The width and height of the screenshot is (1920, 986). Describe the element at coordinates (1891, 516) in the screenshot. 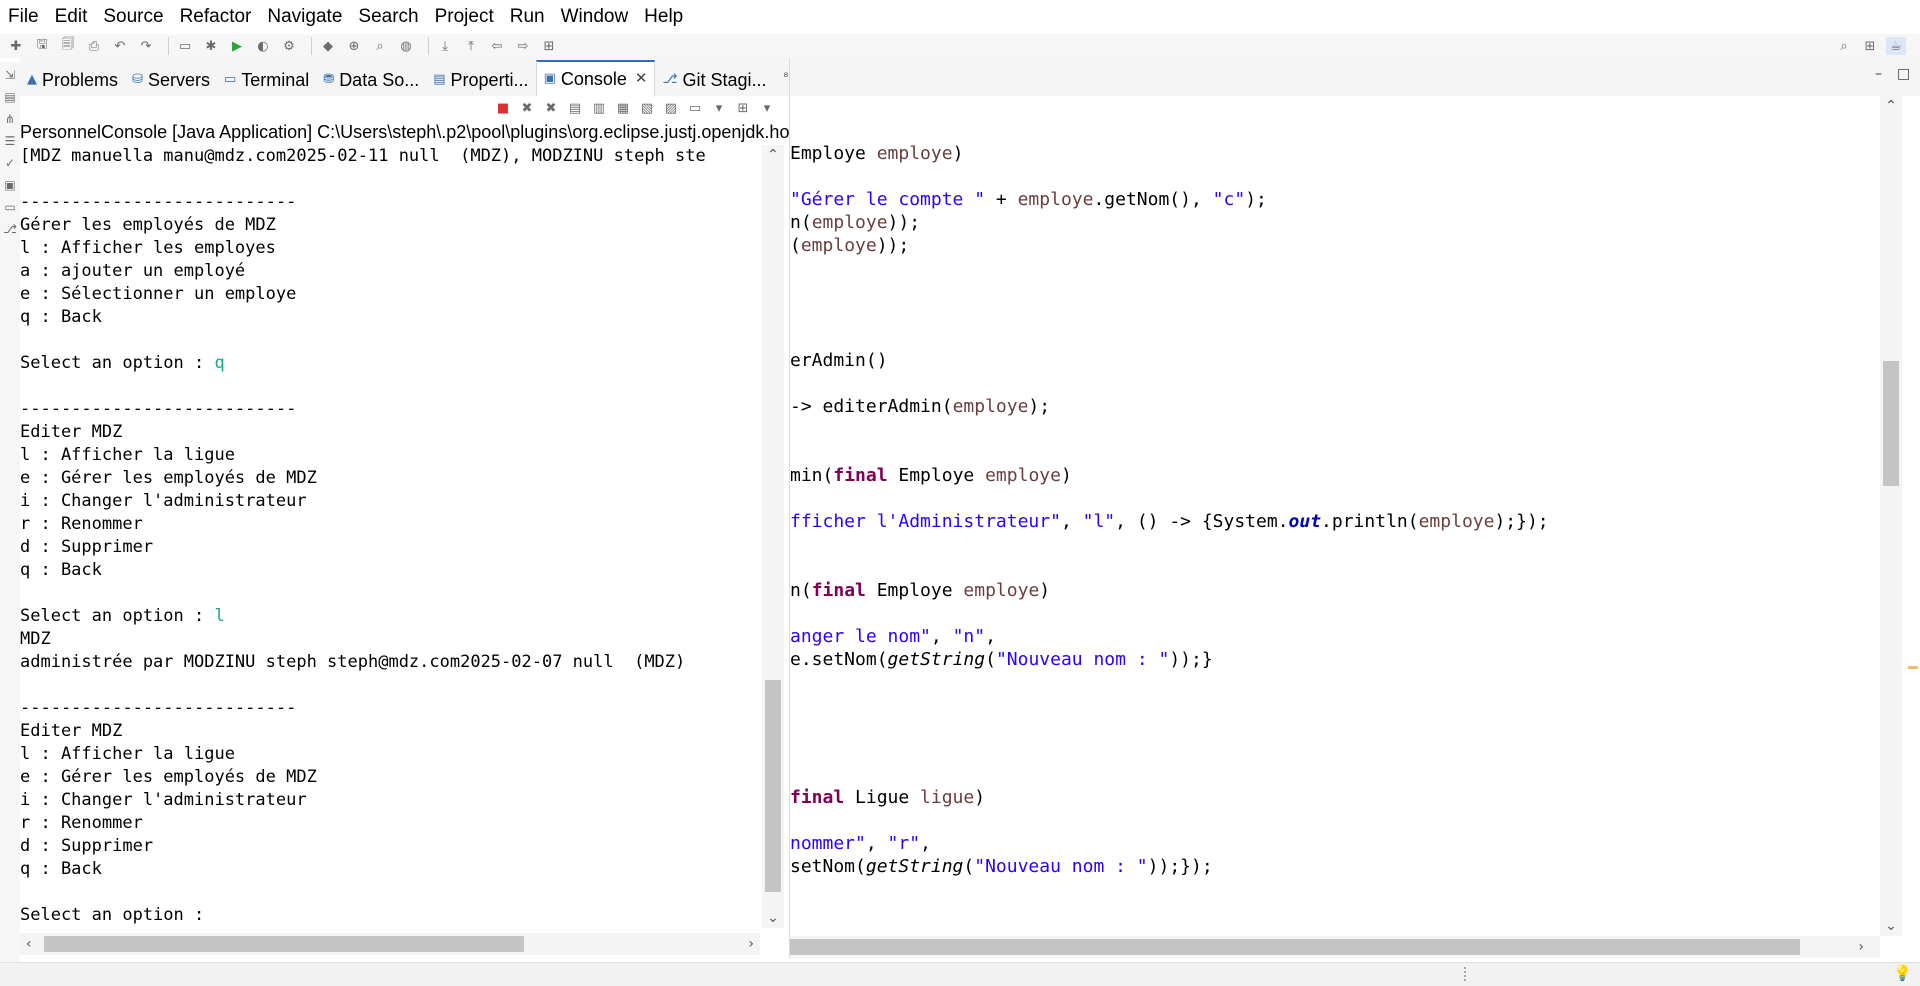

I see `editor-vertical-scrollbar: ⌃ ⌄` at that location.